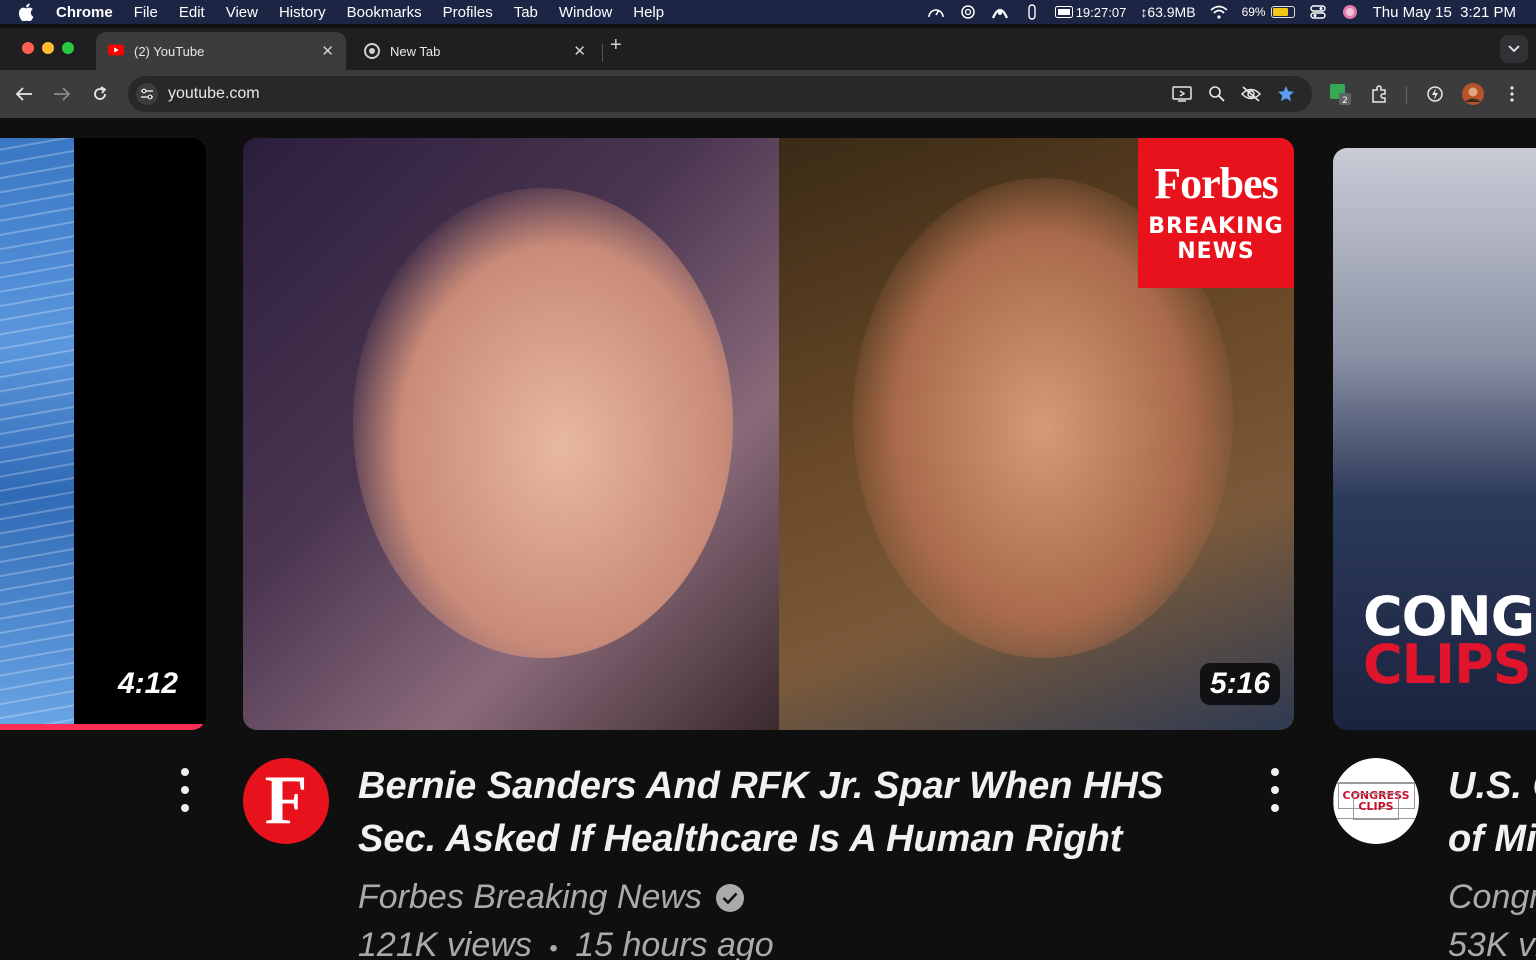  I want to click on control-center-icon, so click(1318, 12).